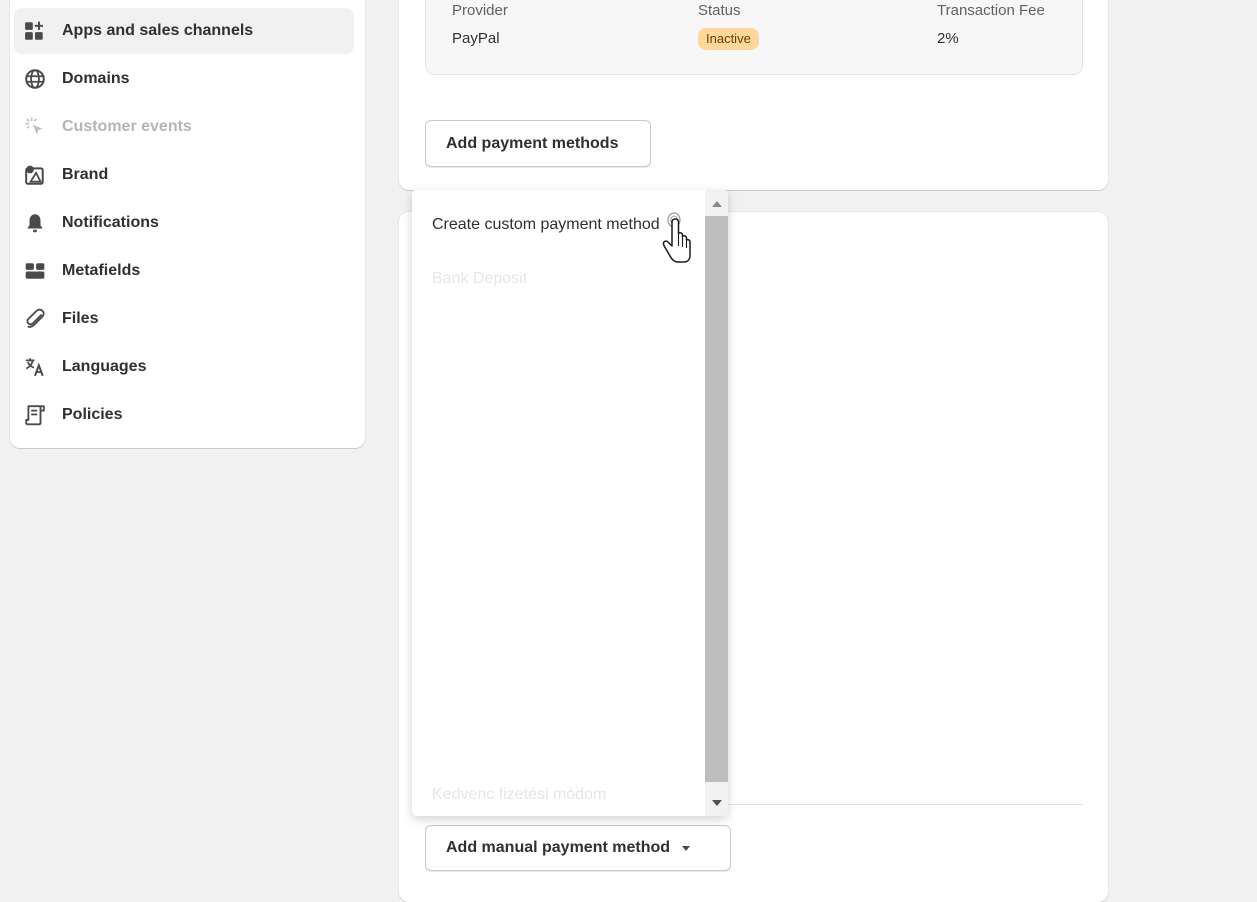  Describe the element at coordinates (991, 10) in the screenshot. I see `fee-header: Transaction Fee` at that location.